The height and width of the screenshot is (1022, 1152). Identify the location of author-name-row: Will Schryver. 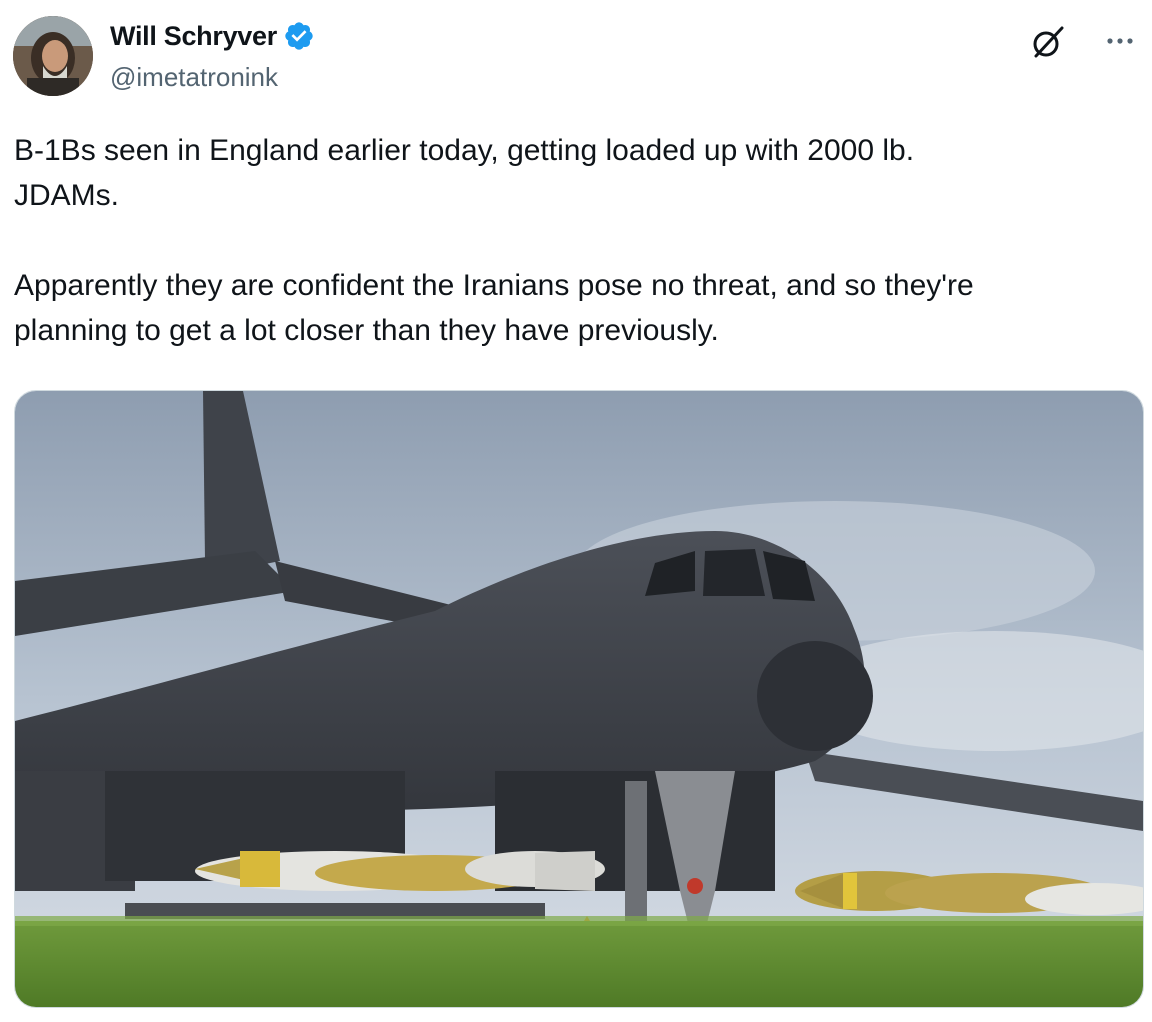
(212, 36).